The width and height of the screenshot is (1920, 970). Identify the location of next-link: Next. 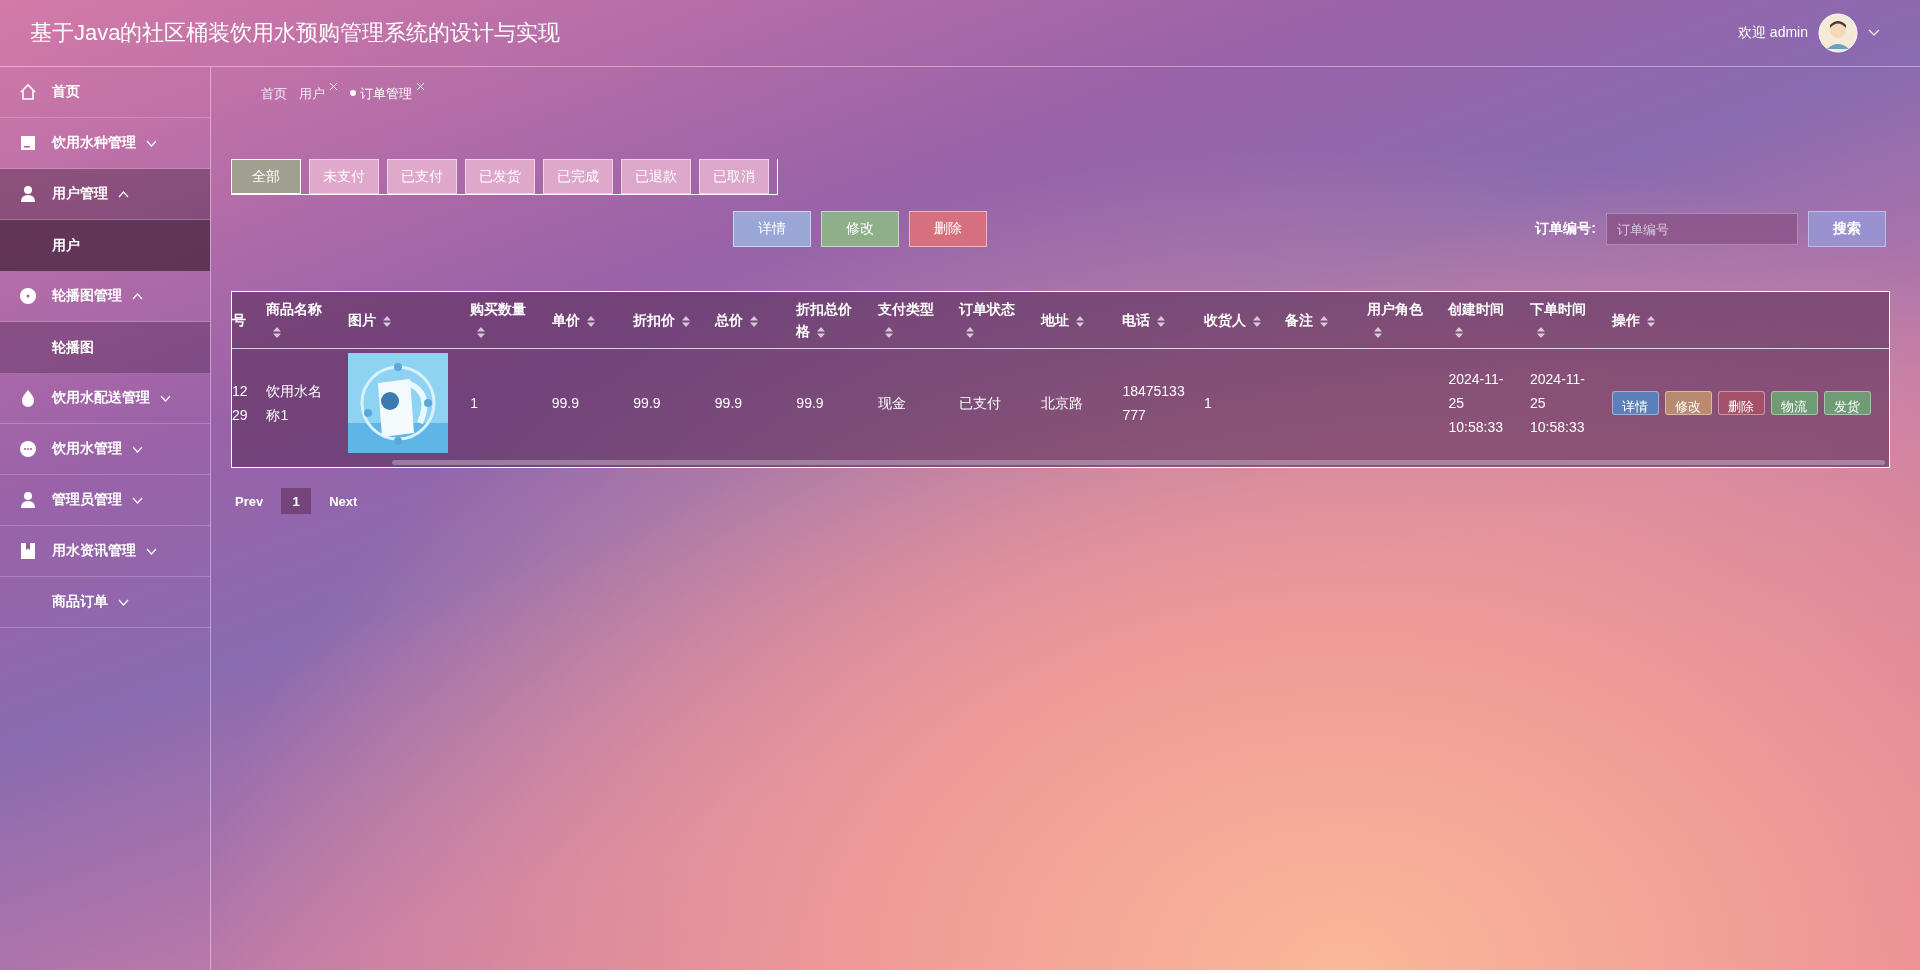
(343, 501).